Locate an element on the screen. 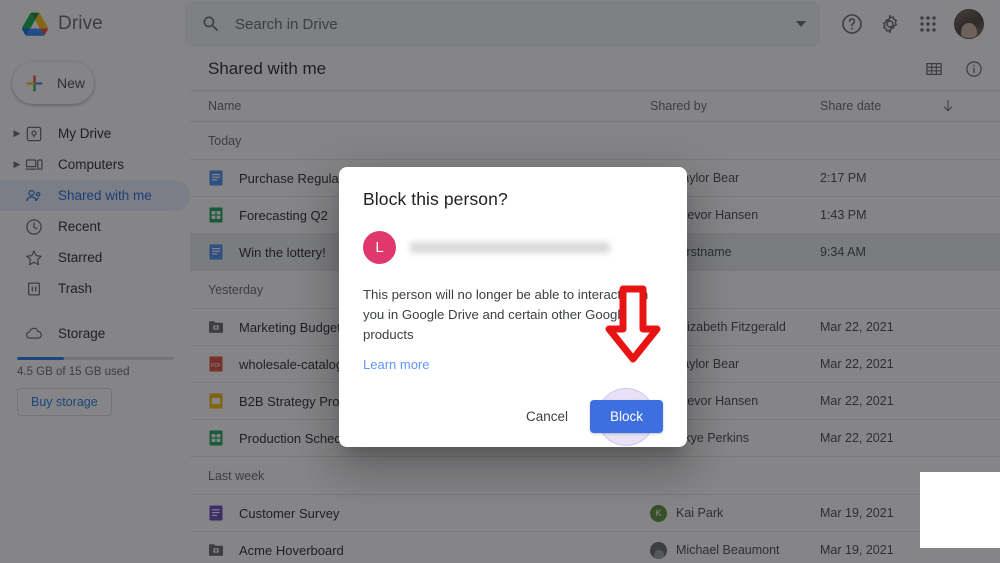 This screenshot has width=1000, height=563. file-group-label: Last week is located at coordinates (595, 476).